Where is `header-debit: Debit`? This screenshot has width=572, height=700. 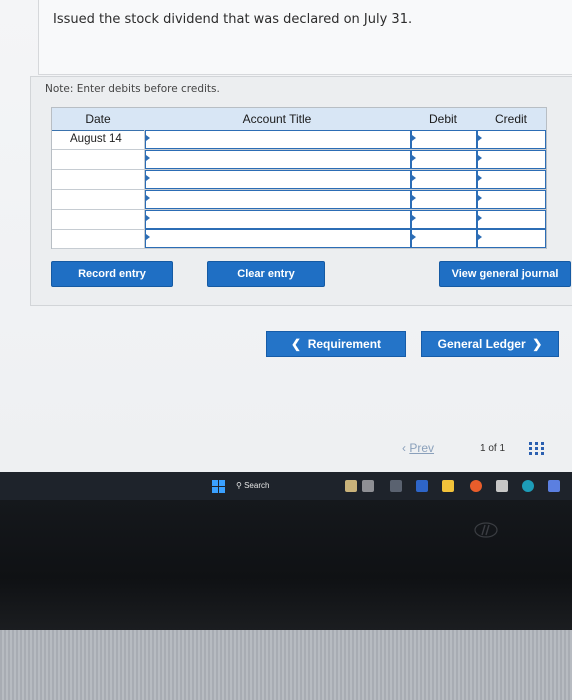 header-debit: Debit is located at coordinates (443, 119).